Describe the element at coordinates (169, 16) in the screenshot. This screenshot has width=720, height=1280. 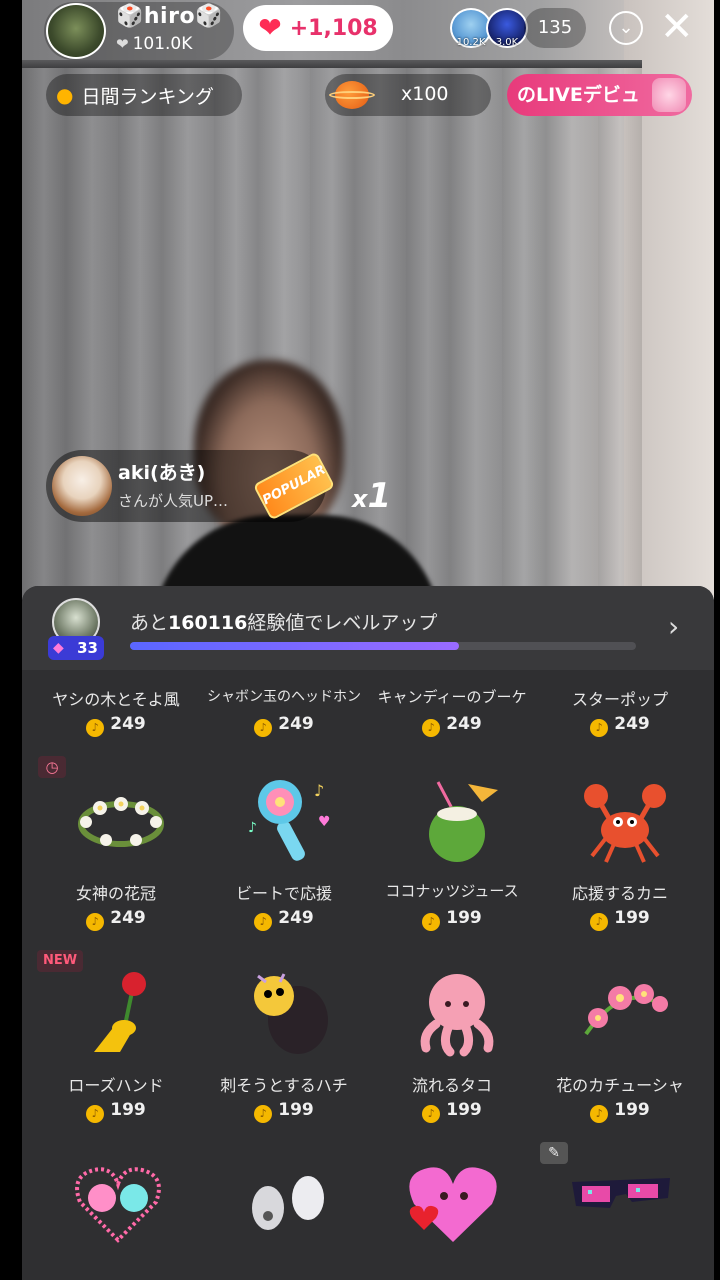
I see `host-name: 🎲hiro🎲` at that location.